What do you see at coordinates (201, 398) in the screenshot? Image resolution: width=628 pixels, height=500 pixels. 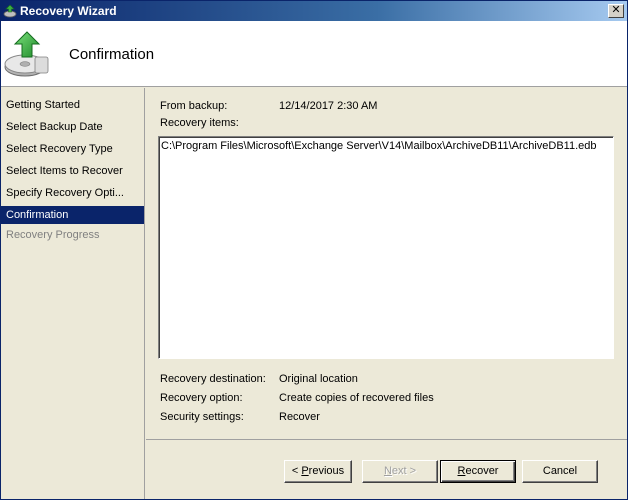 I see `recovery-option-label: Recovery option:` at bounding box center [201, 398].